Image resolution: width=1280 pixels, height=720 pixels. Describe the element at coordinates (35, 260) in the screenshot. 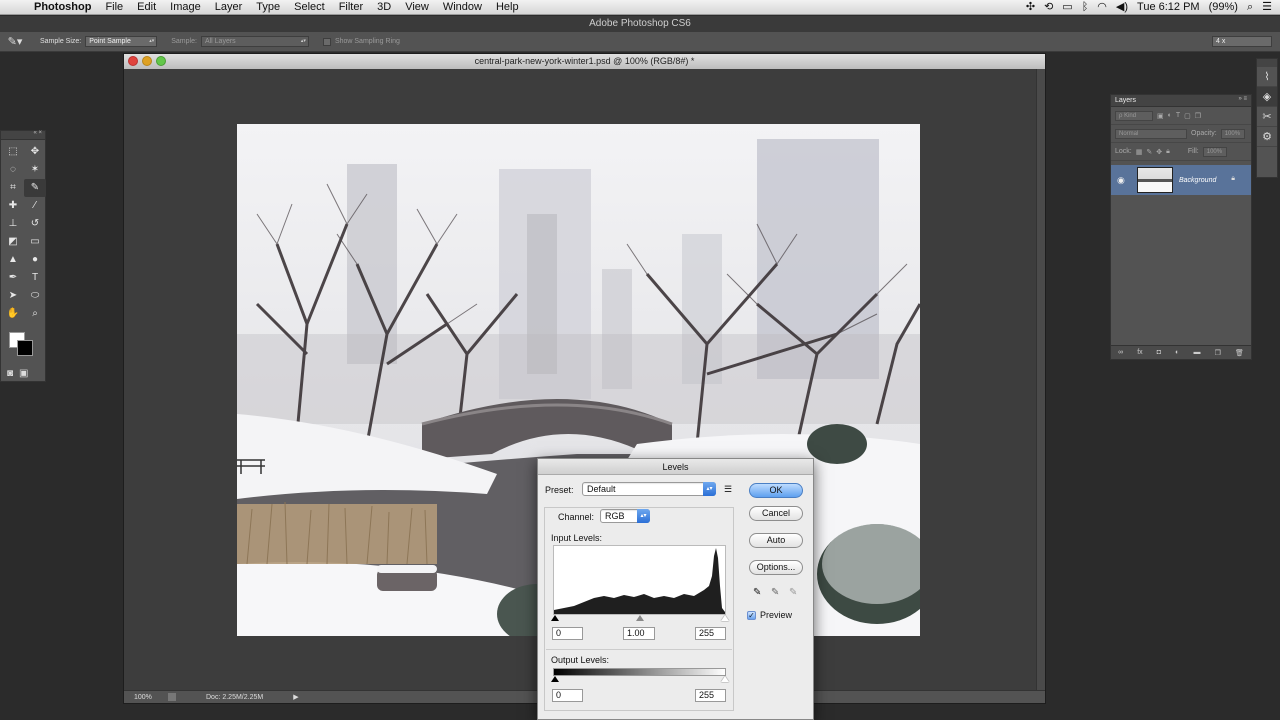

I see `dodge-tool-icon: ●` at that location.